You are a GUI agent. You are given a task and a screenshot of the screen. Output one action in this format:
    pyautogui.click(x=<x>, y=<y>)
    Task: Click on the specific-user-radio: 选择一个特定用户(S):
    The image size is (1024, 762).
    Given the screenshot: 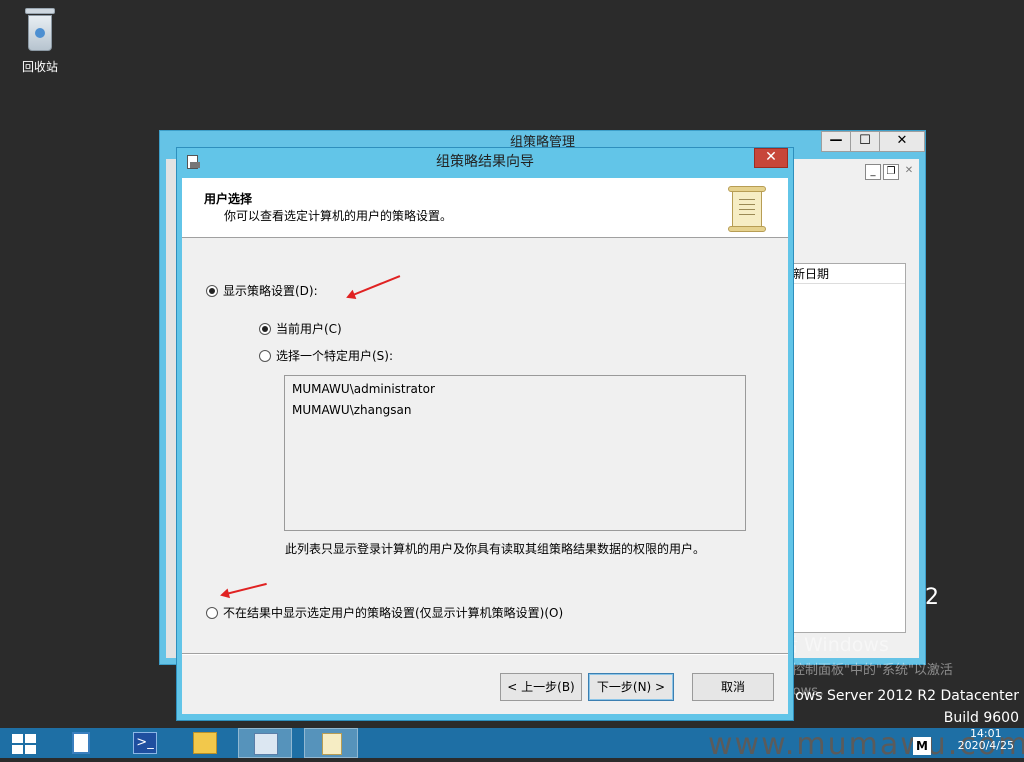 What is the action you would take?
    pyautogui.click(x=326, y=355)
    